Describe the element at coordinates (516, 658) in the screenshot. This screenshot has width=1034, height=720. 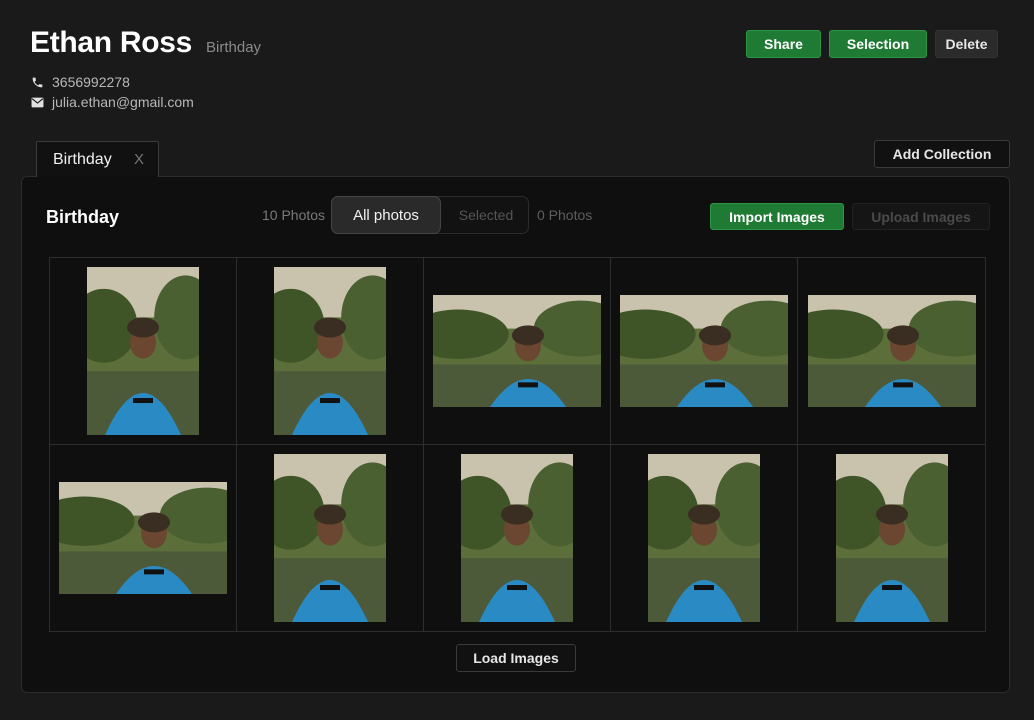
I see `load-images-button: Load Images` at that location.